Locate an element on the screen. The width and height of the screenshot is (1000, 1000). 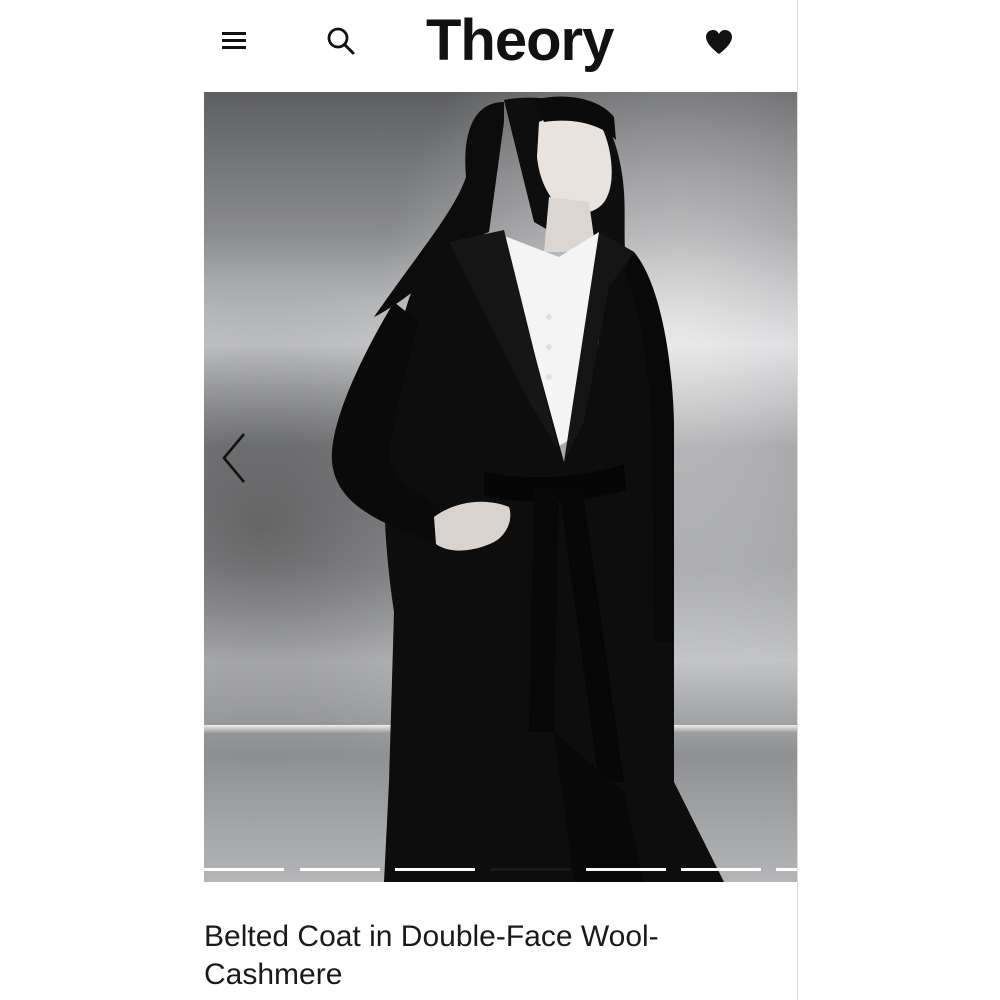
carousel-indicators is located at coordinates (500, 872).